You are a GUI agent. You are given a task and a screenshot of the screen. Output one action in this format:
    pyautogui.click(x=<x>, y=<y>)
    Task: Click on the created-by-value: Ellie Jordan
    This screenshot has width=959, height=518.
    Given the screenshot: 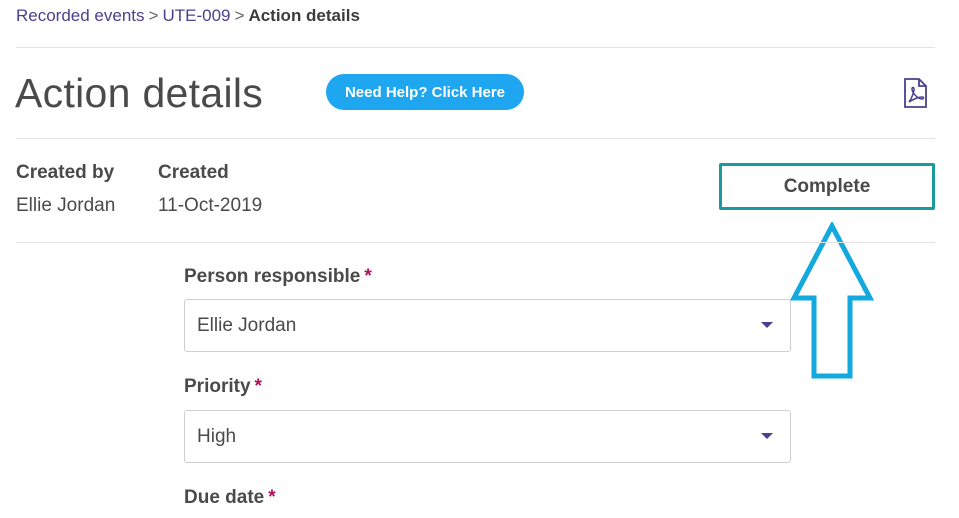 What is the action you would take?
    pyautogui.click(x=66, y=205)
    